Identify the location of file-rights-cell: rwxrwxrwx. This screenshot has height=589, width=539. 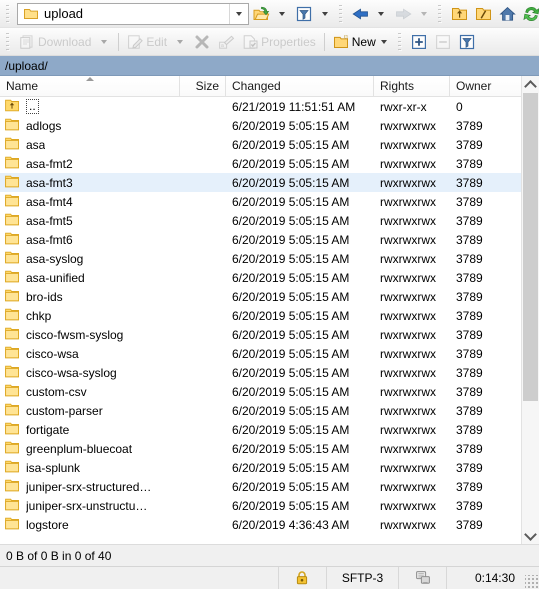
(408, 239).